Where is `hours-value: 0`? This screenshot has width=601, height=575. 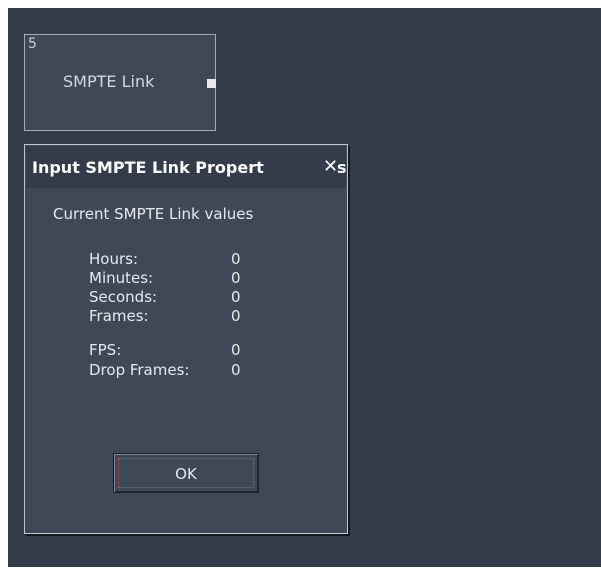 hours-value: 0 is located at coordinates (236, 259).